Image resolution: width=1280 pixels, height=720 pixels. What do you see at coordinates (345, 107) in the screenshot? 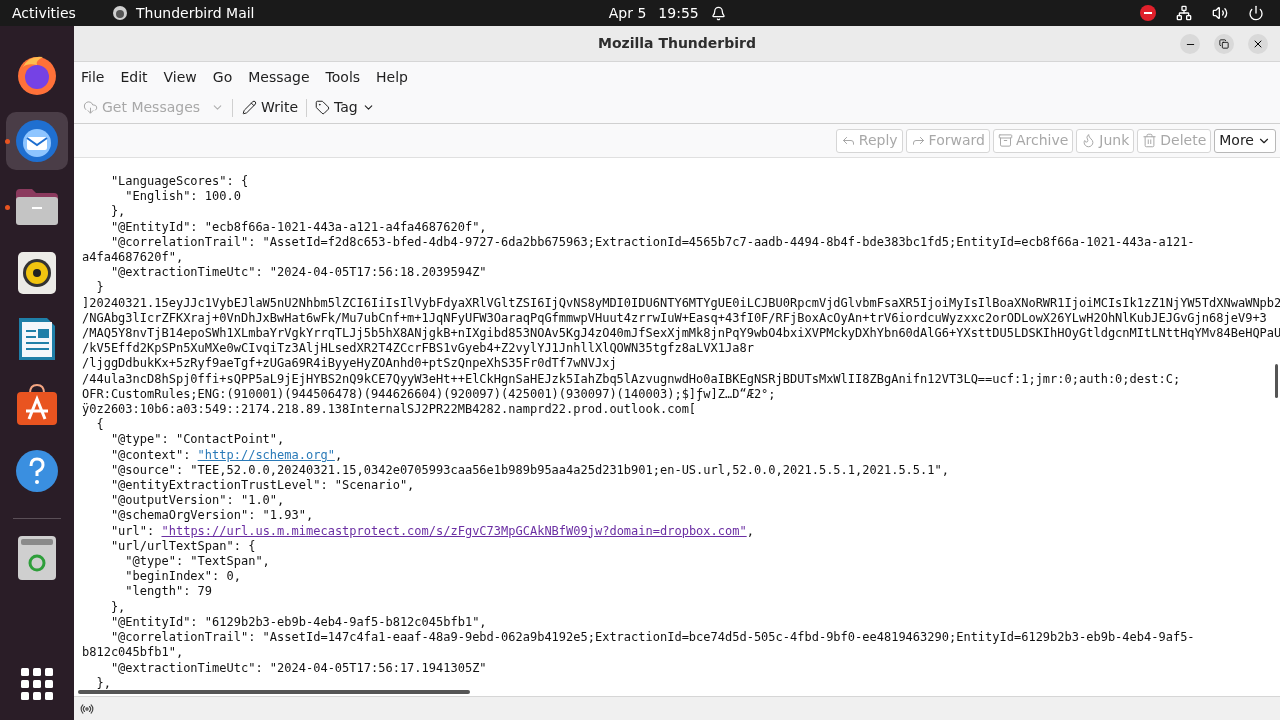
I see `toolbar-button: Tag` at bounding box center [345, 107].